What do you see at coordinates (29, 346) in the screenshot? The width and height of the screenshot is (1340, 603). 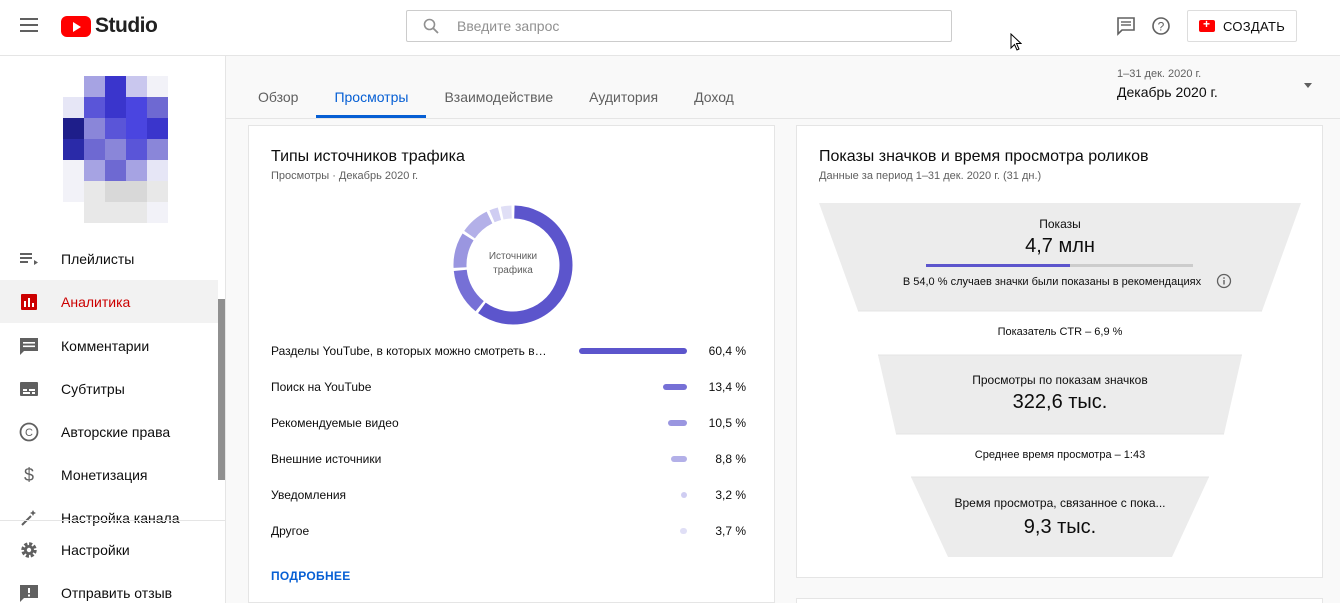 I see `comments-icon` at bounding box center [29, 346].